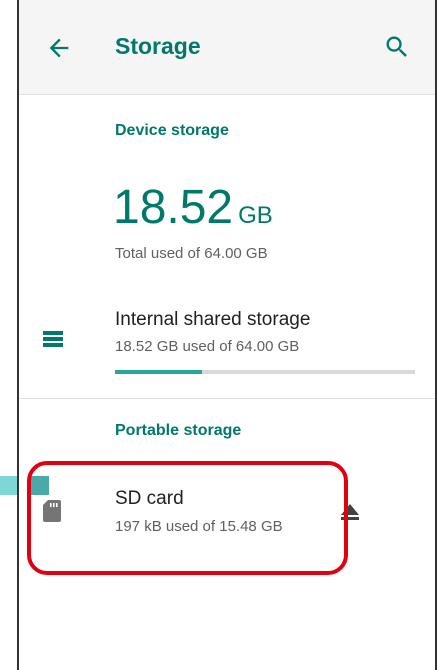  What do you see at coordinates (173, 207) in the screenshot?
I see `used-value-number: 18.52` at bounding box center [173, 207].